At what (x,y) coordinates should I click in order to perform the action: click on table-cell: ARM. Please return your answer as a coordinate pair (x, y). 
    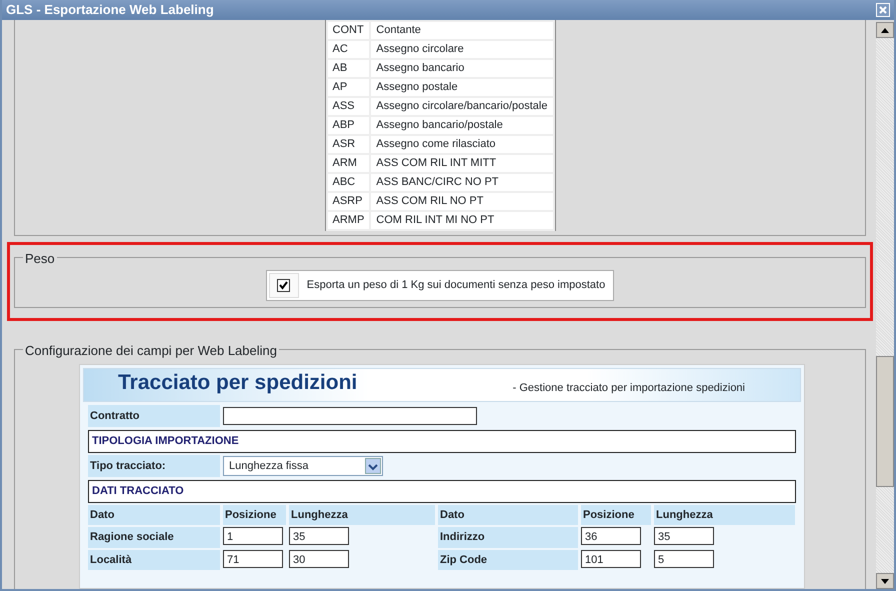
    Looking at the image, I should click on (349, 163).